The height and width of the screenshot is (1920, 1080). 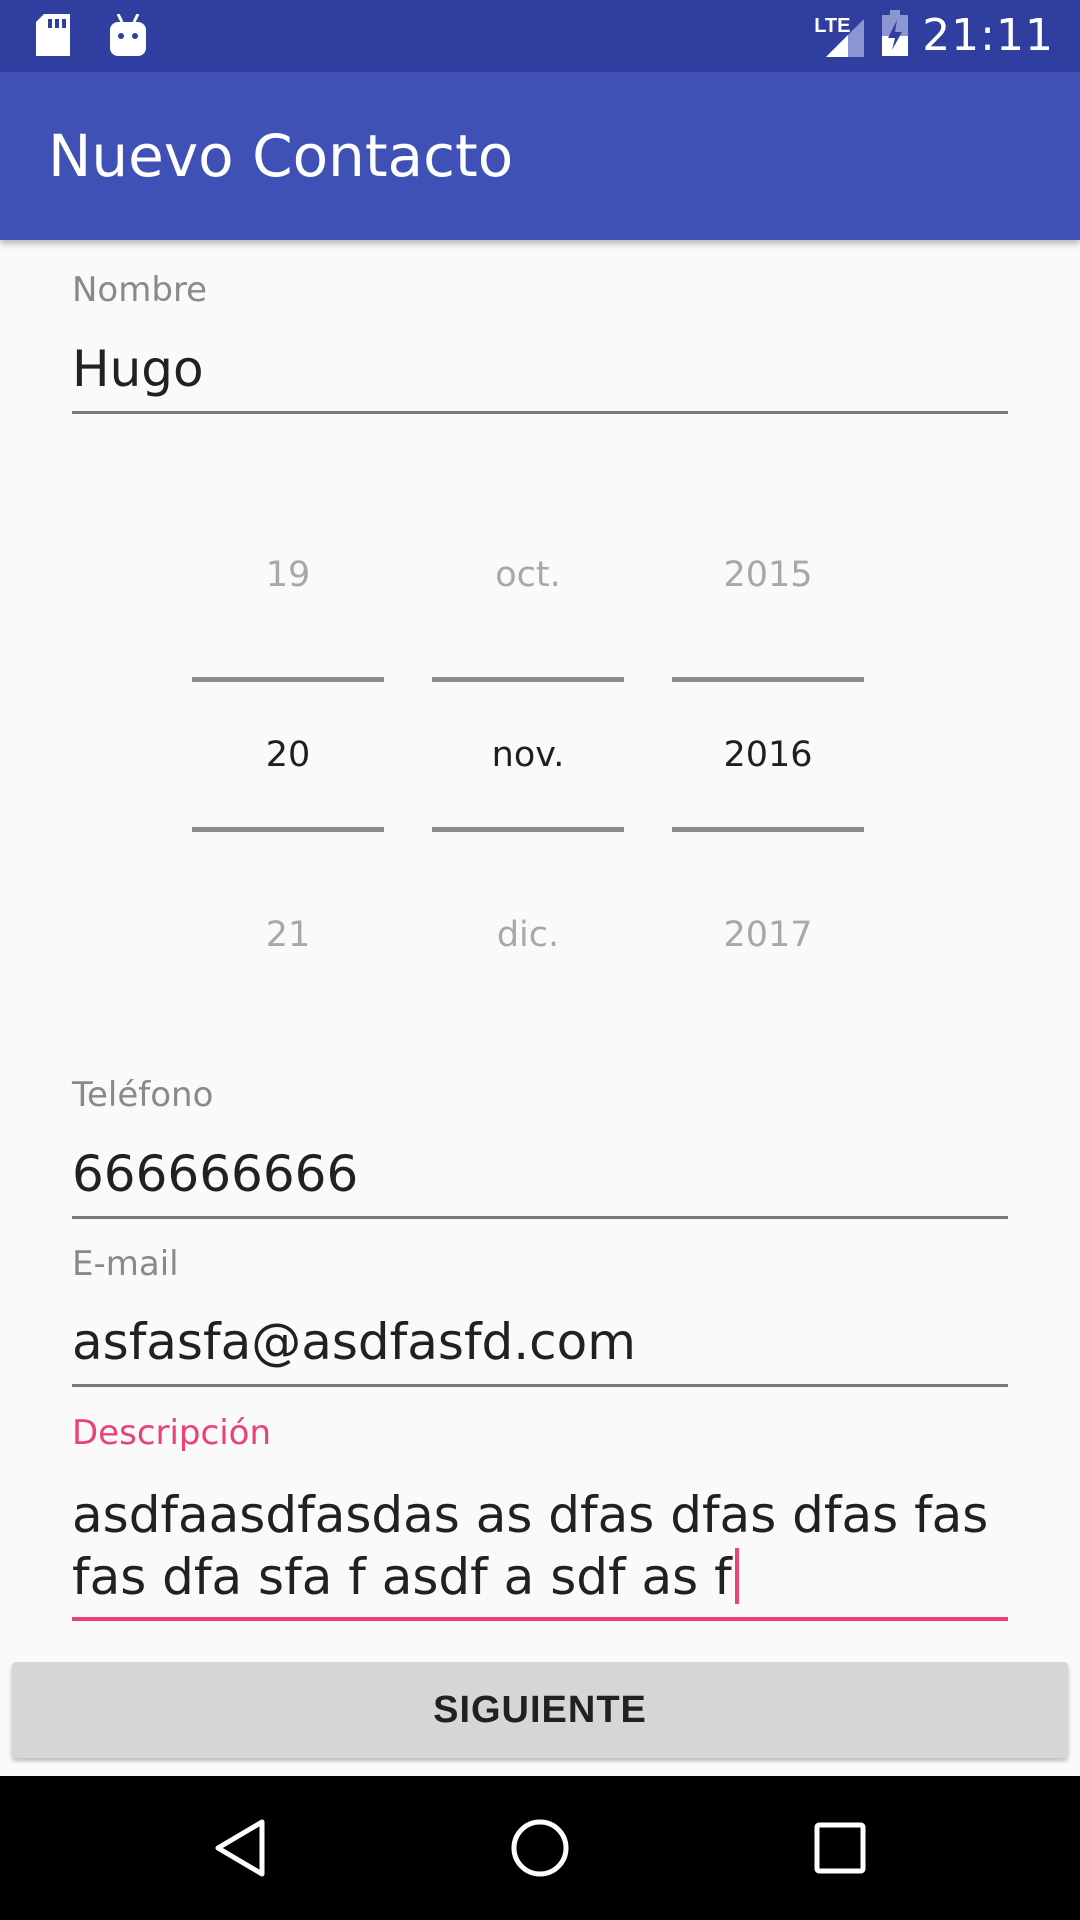 I want to click on recents-button, so click(x=840, y=1848).